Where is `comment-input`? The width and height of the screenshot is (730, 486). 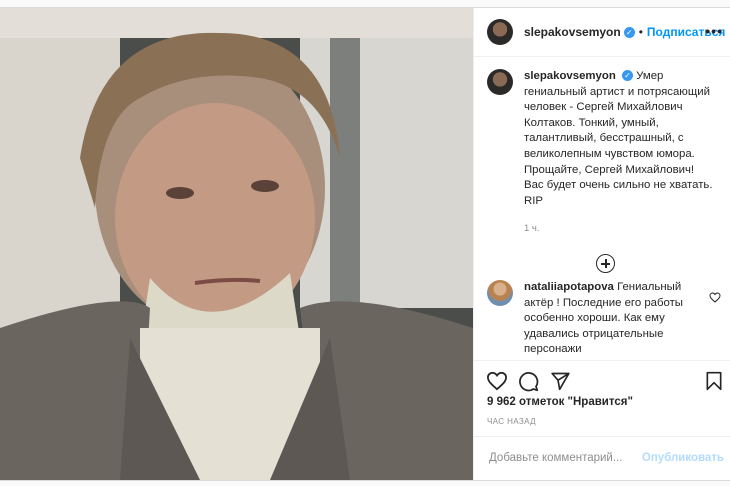 comment-input is located at coordinates (564, 458).